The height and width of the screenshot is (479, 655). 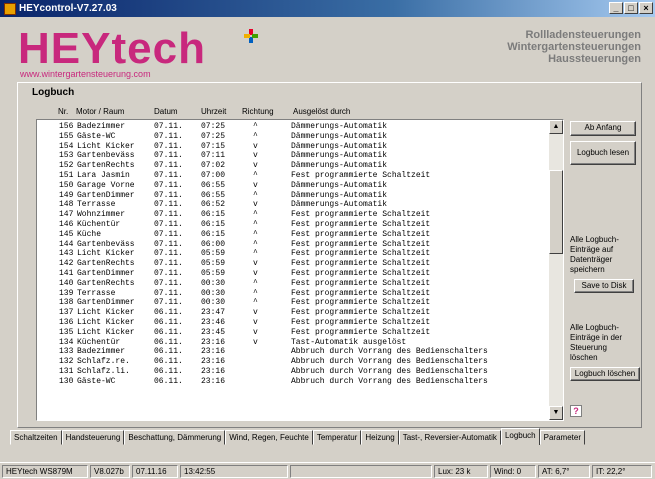 I want to click on row-ausgeloest: Tast-Automatik ausgelöst, so click(x=349, y=342).